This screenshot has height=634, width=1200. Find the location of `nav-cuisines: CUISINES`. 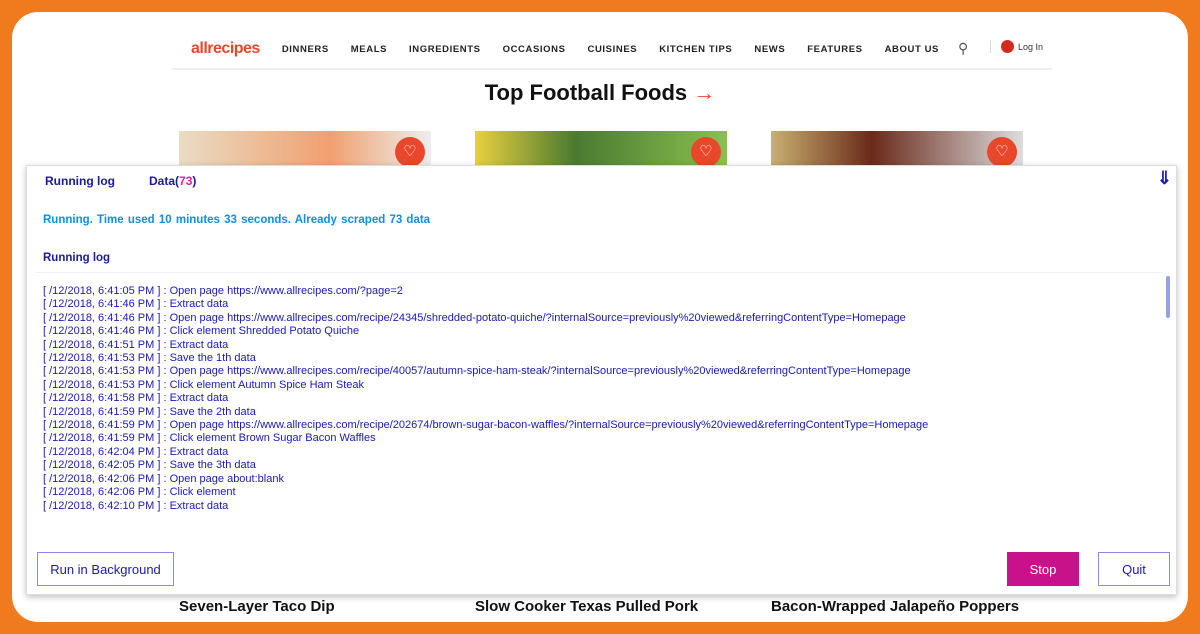

nav-cuisines: CUISINES is located at coordinates (613, 49).